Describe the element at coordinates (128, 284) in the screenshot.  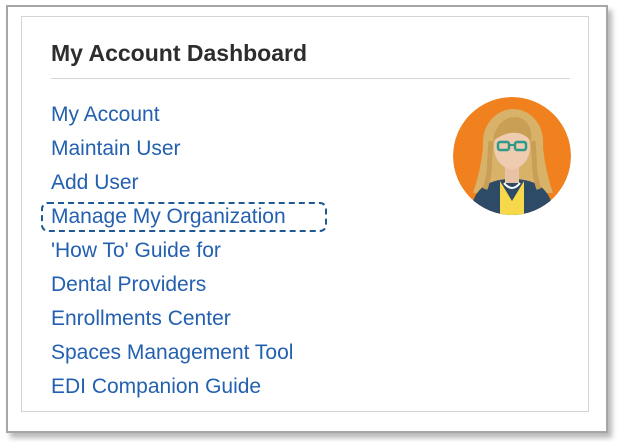
I see `dental-providers-link: Dental Providers` at that location.